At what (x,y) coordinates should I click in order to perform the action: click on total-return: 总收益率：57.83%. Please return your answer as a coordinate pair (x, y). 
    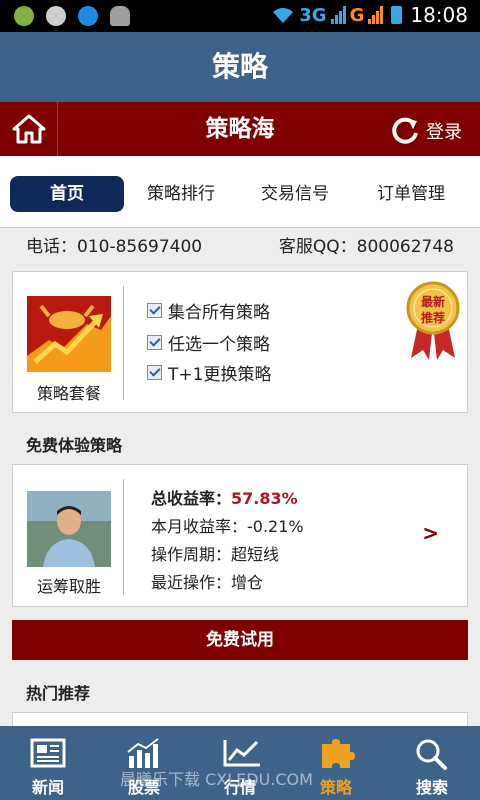
    Looking at the image, I should click on (224, 497).